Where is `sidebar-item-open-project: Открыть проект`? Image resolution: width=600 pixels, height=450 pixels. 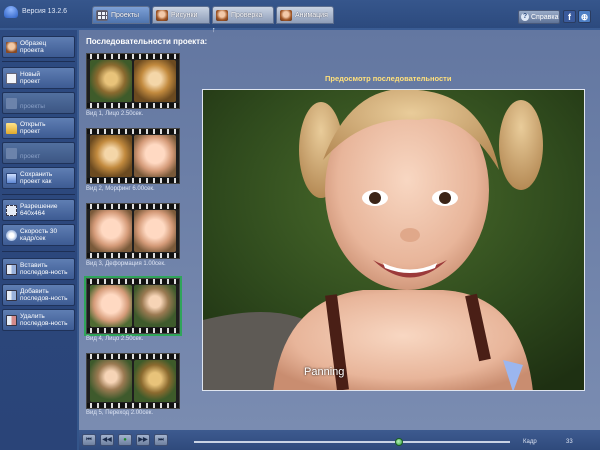
sidebar-item-open-project: Открыть проект is located at coordinates (38, 128).